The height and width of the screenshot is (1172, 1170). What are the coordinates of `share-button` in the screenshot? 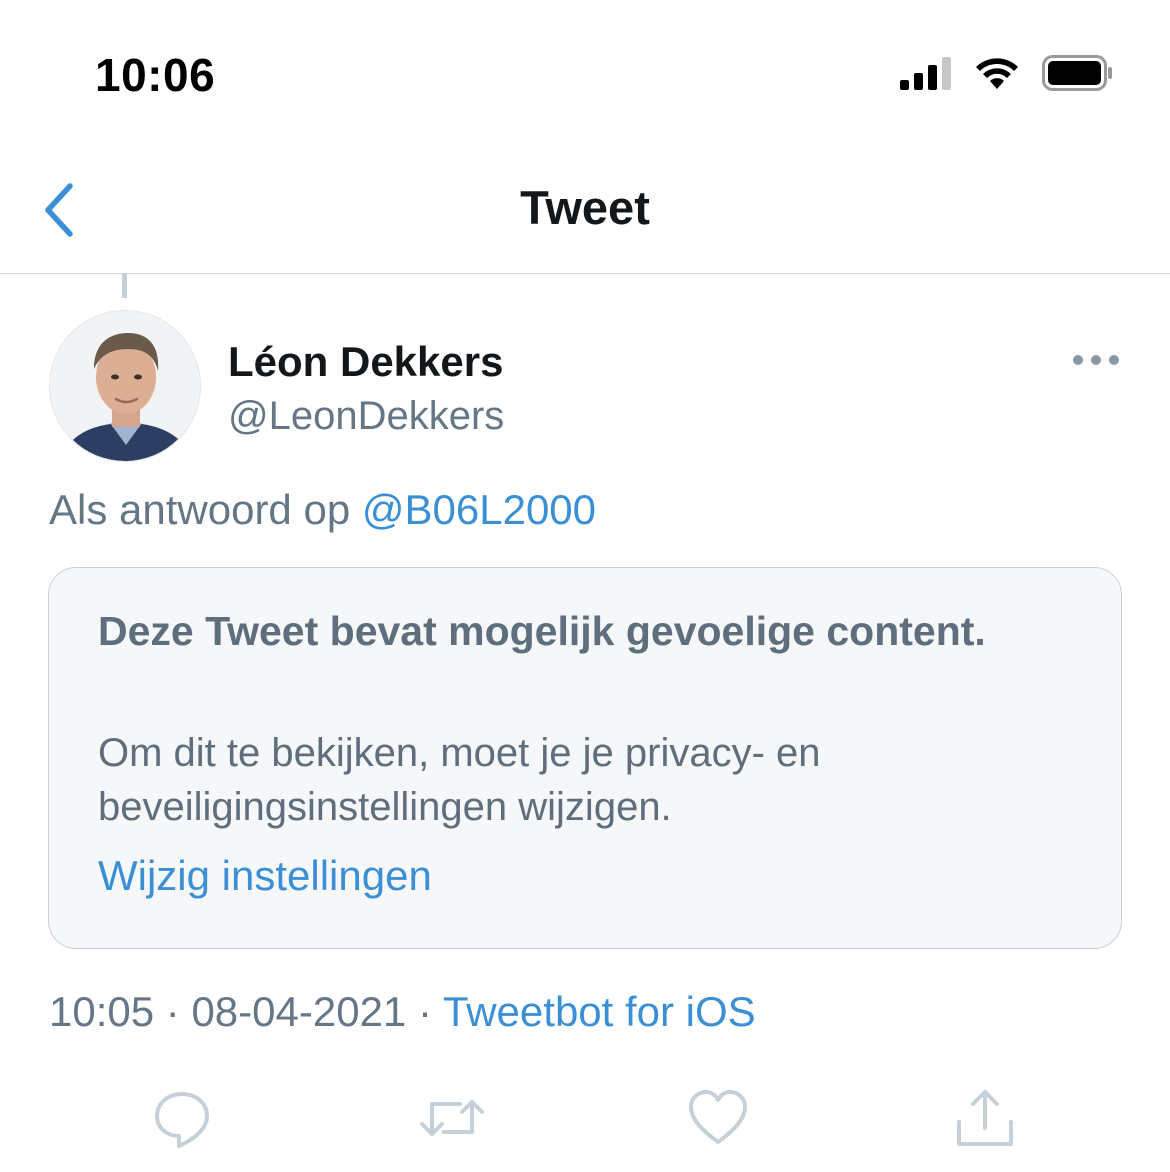 It's located at (985, 1118).